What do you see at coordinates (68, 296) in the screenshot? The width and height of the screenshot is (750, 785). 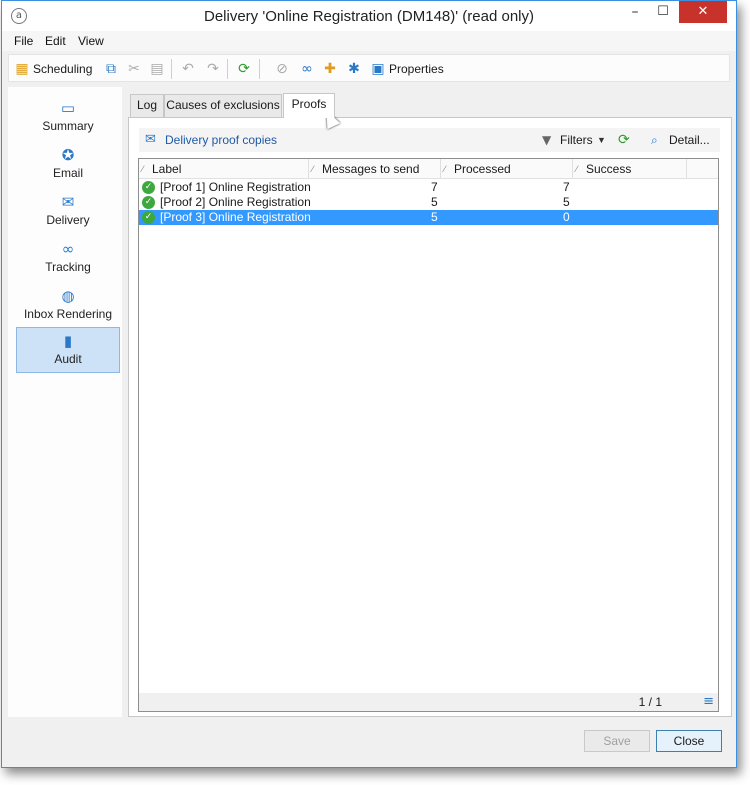 I see `globe-icon: ◍` at bounding box center [68, 296].